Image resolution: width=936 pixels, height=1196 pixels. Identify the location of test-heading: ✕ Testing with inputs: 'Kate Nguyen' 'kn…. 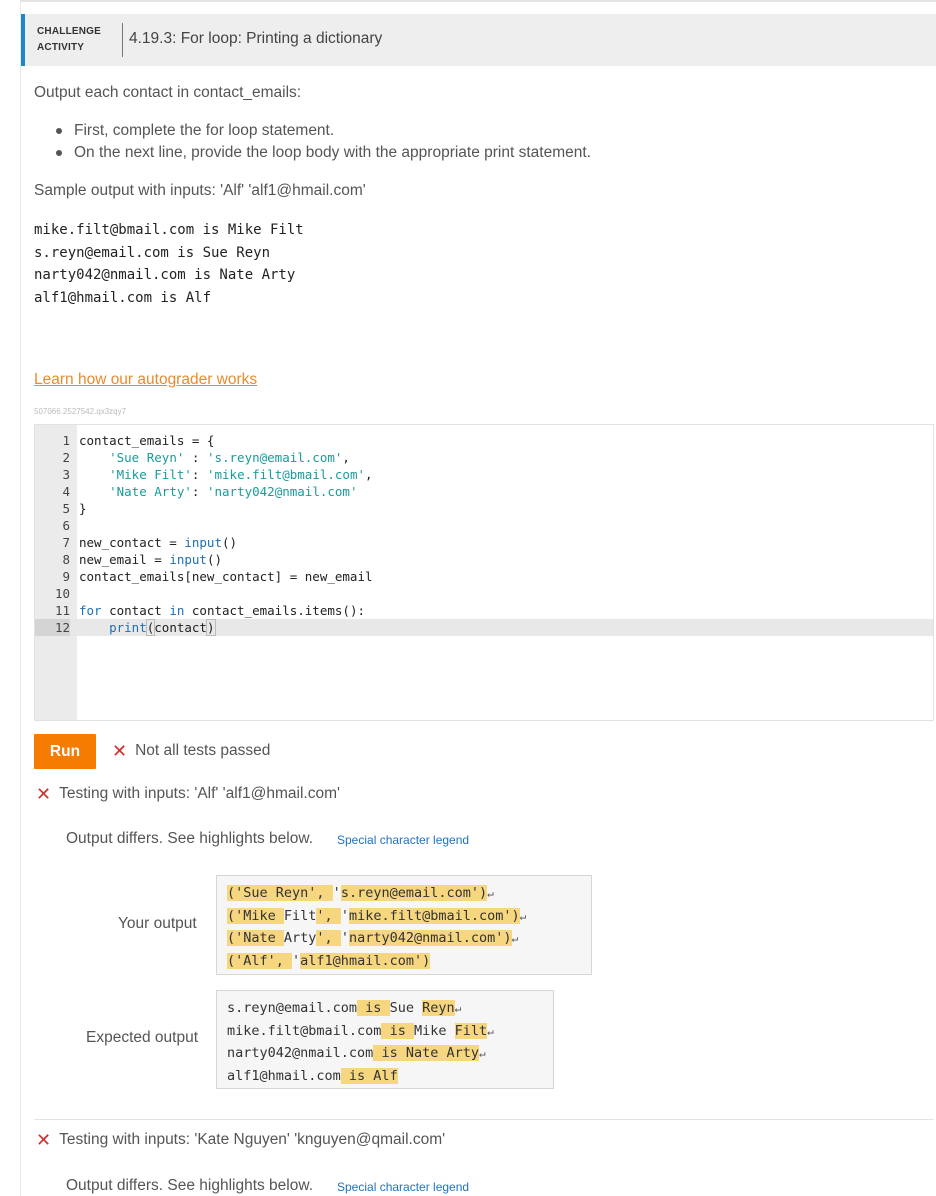
(240, 1140).